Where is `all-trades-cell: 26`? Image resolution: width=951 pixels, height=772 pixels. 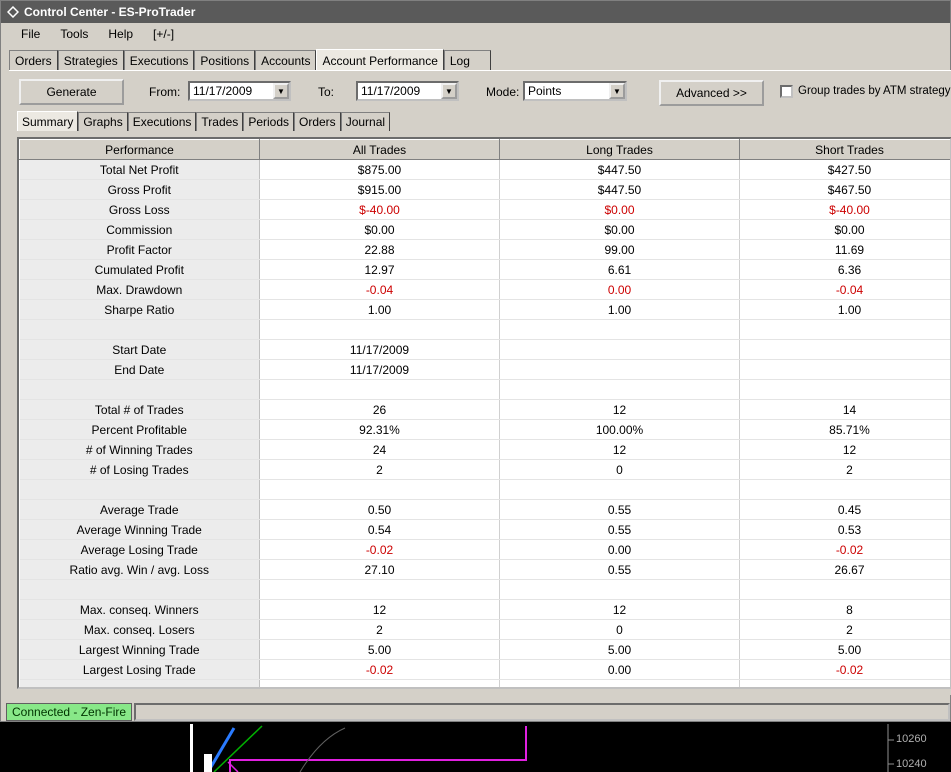 all-trades-cell: 26 is located at coordinates (379, 409).